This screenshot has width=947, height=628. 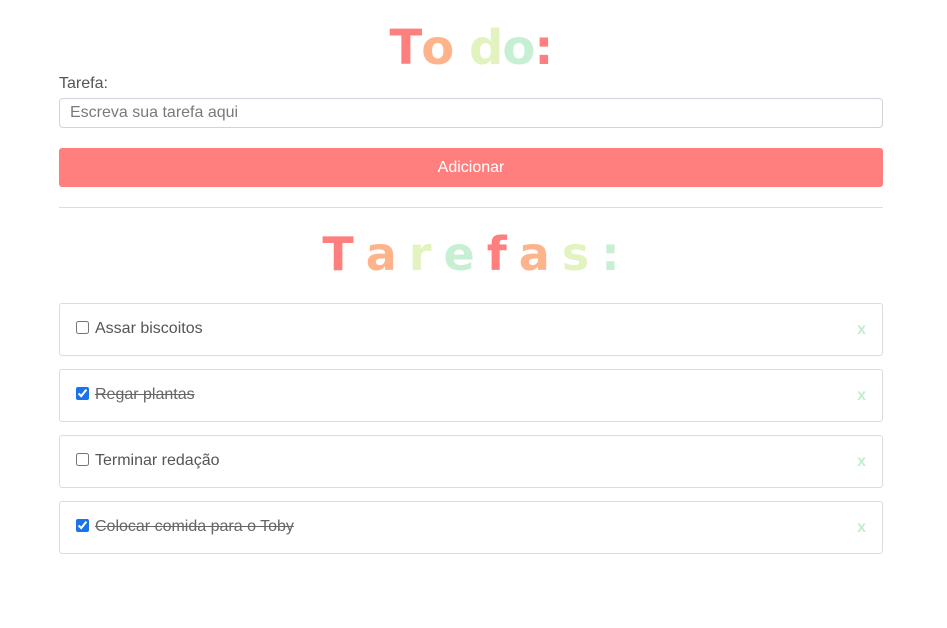 What do you see at coordinates (149, 328) in the screenshot?
I see `task-text: Assar biscoitos` at bounding box center [149, 328].